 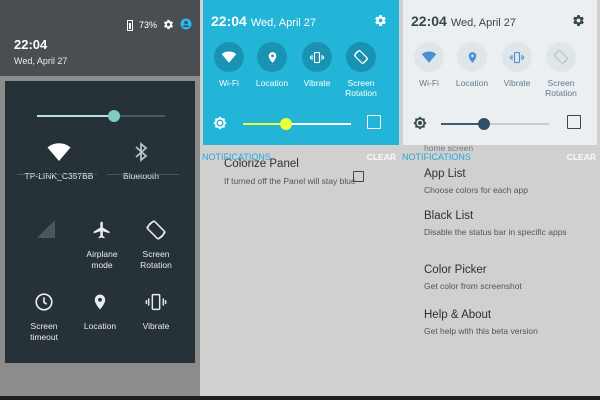 What do you see at coordinates (476, 190) in the screenshot?
I see `setting-subtitle: Choose colors for each app` at bounding box center [476, 190].